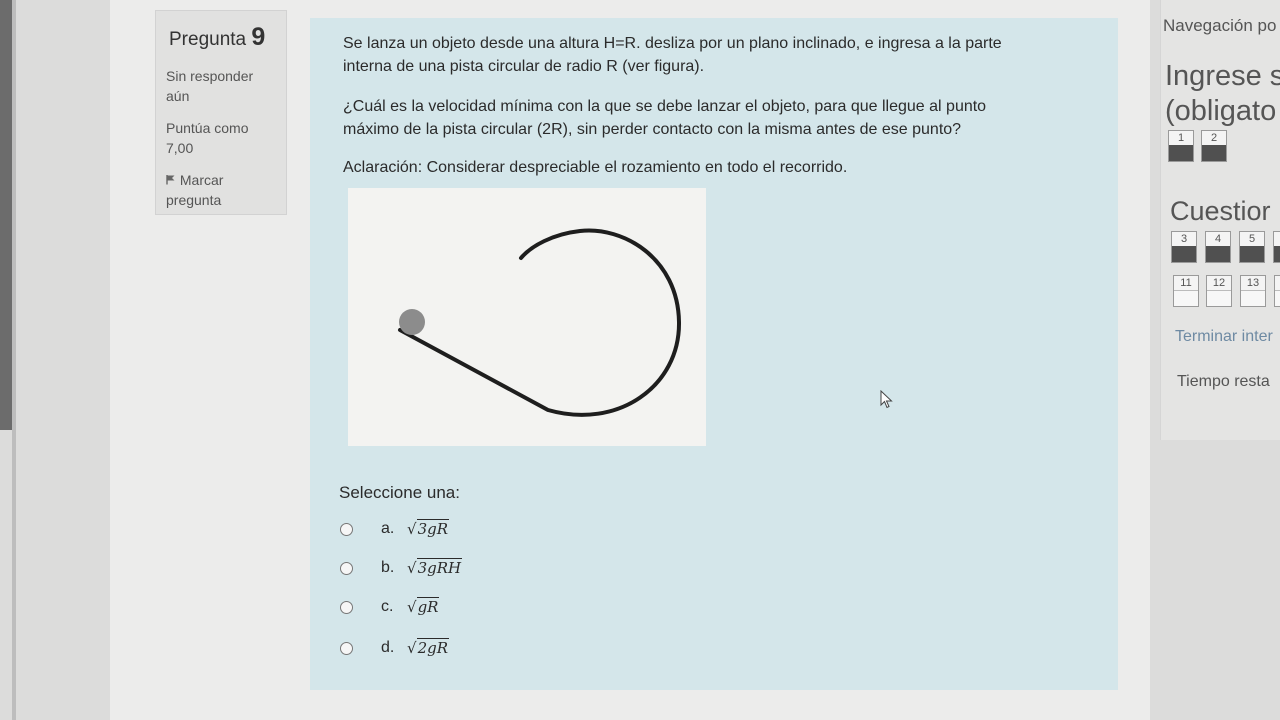 This screenshot has height=720, width=1280. I want to click on answer-letter: d., so click(388, 647).